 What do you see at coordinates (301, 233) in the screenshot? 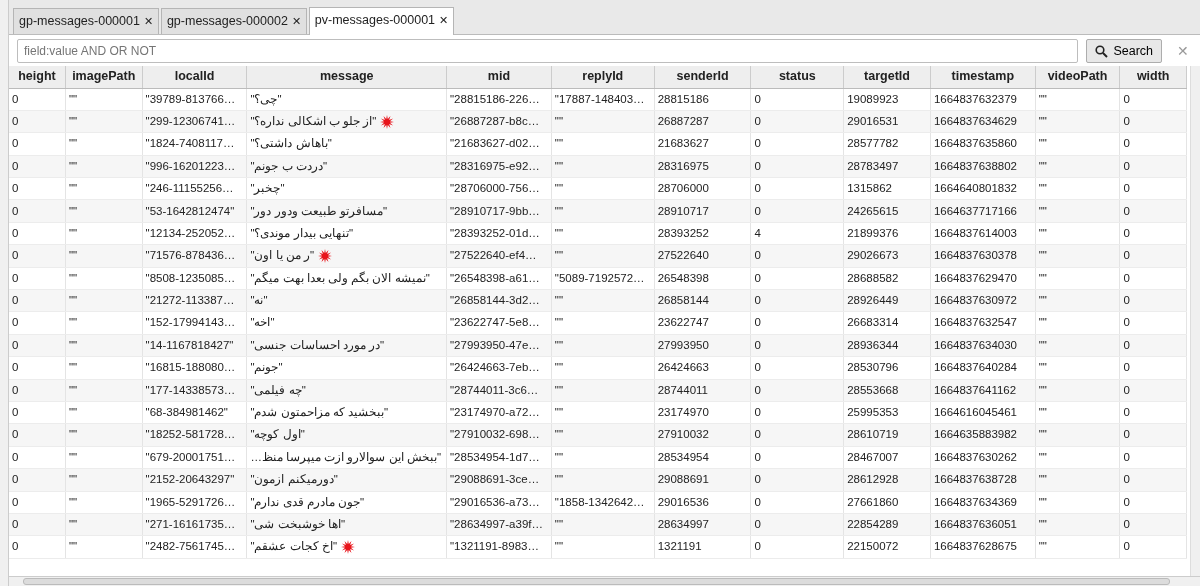
I see `table-cell-text: "تنهایی بیدار موندی؟"` at bounding box center [301, 233].